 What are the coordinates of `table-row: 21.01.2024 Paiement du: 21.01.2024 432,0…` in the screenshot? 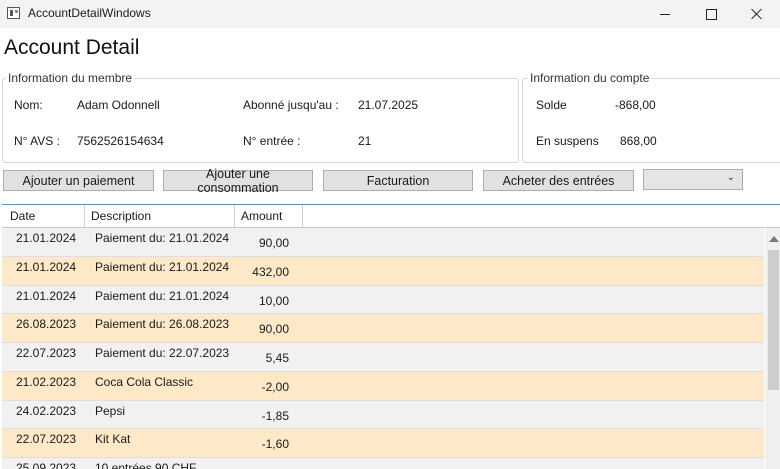 It's located at (383, 271).